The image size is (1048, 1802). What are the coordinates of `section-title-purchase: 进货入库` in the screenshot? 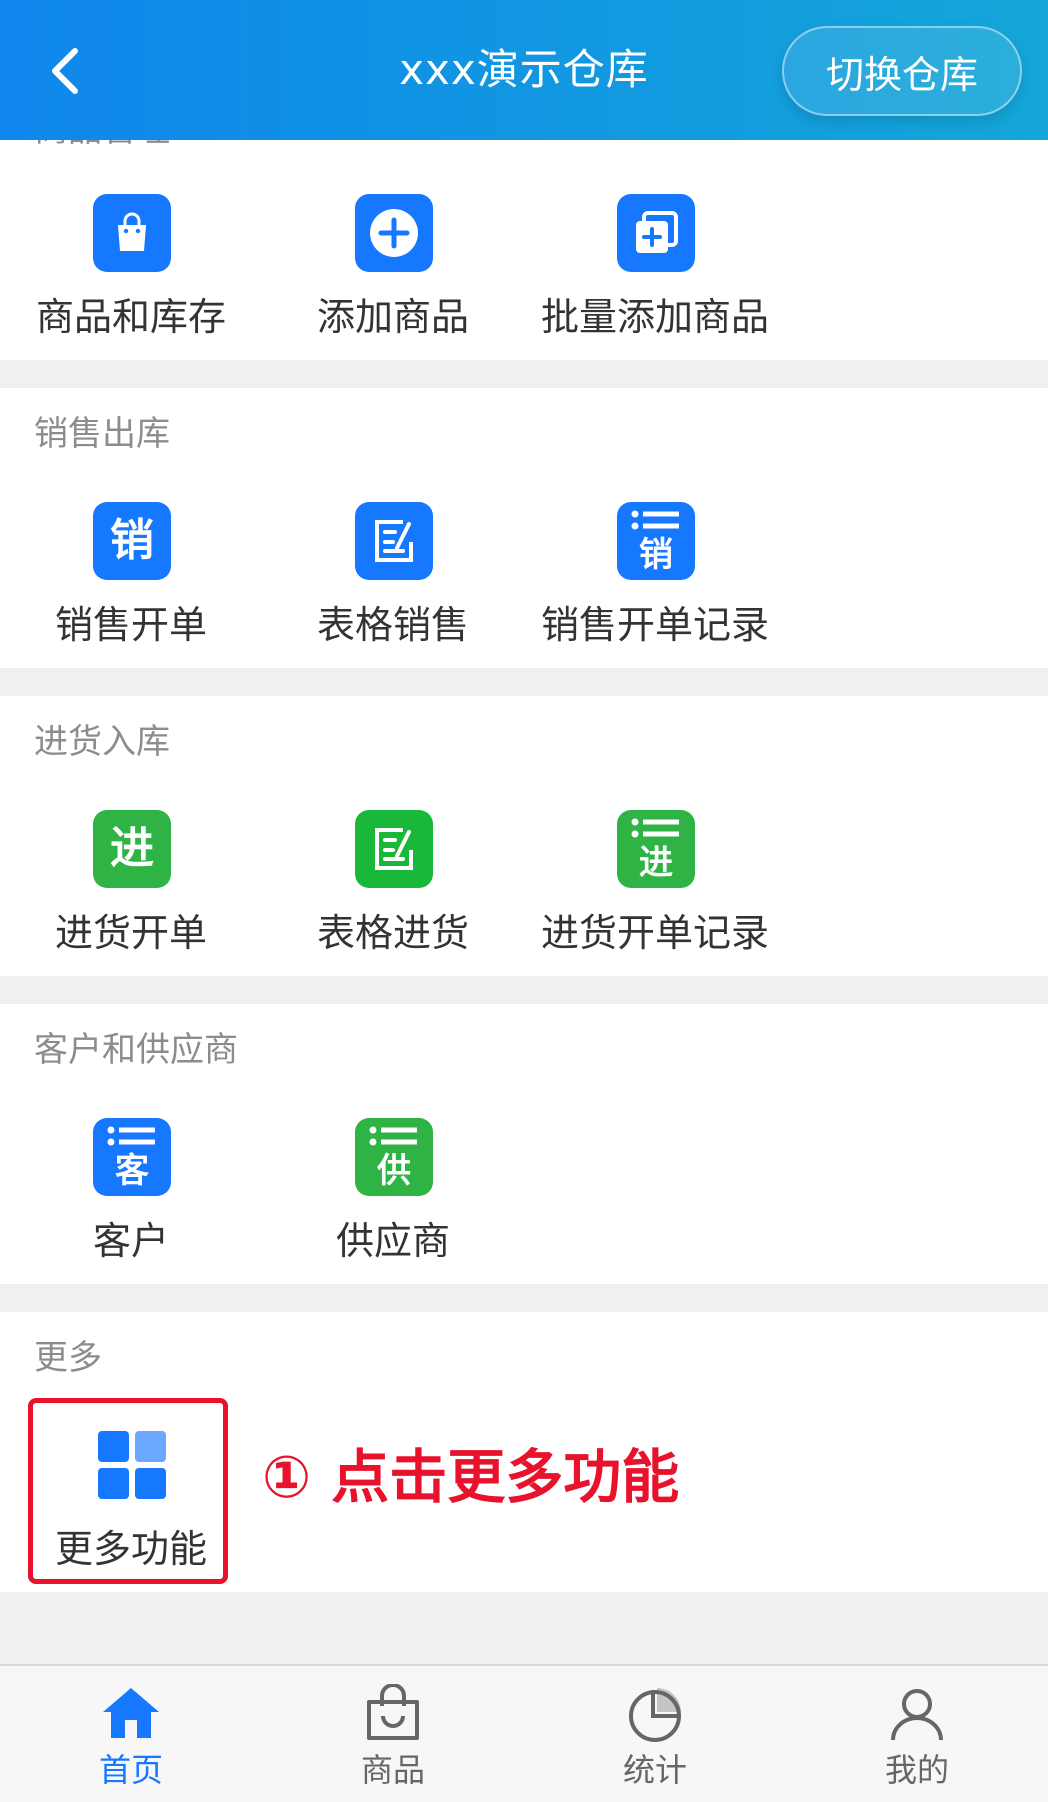 It's located at (102, 742).